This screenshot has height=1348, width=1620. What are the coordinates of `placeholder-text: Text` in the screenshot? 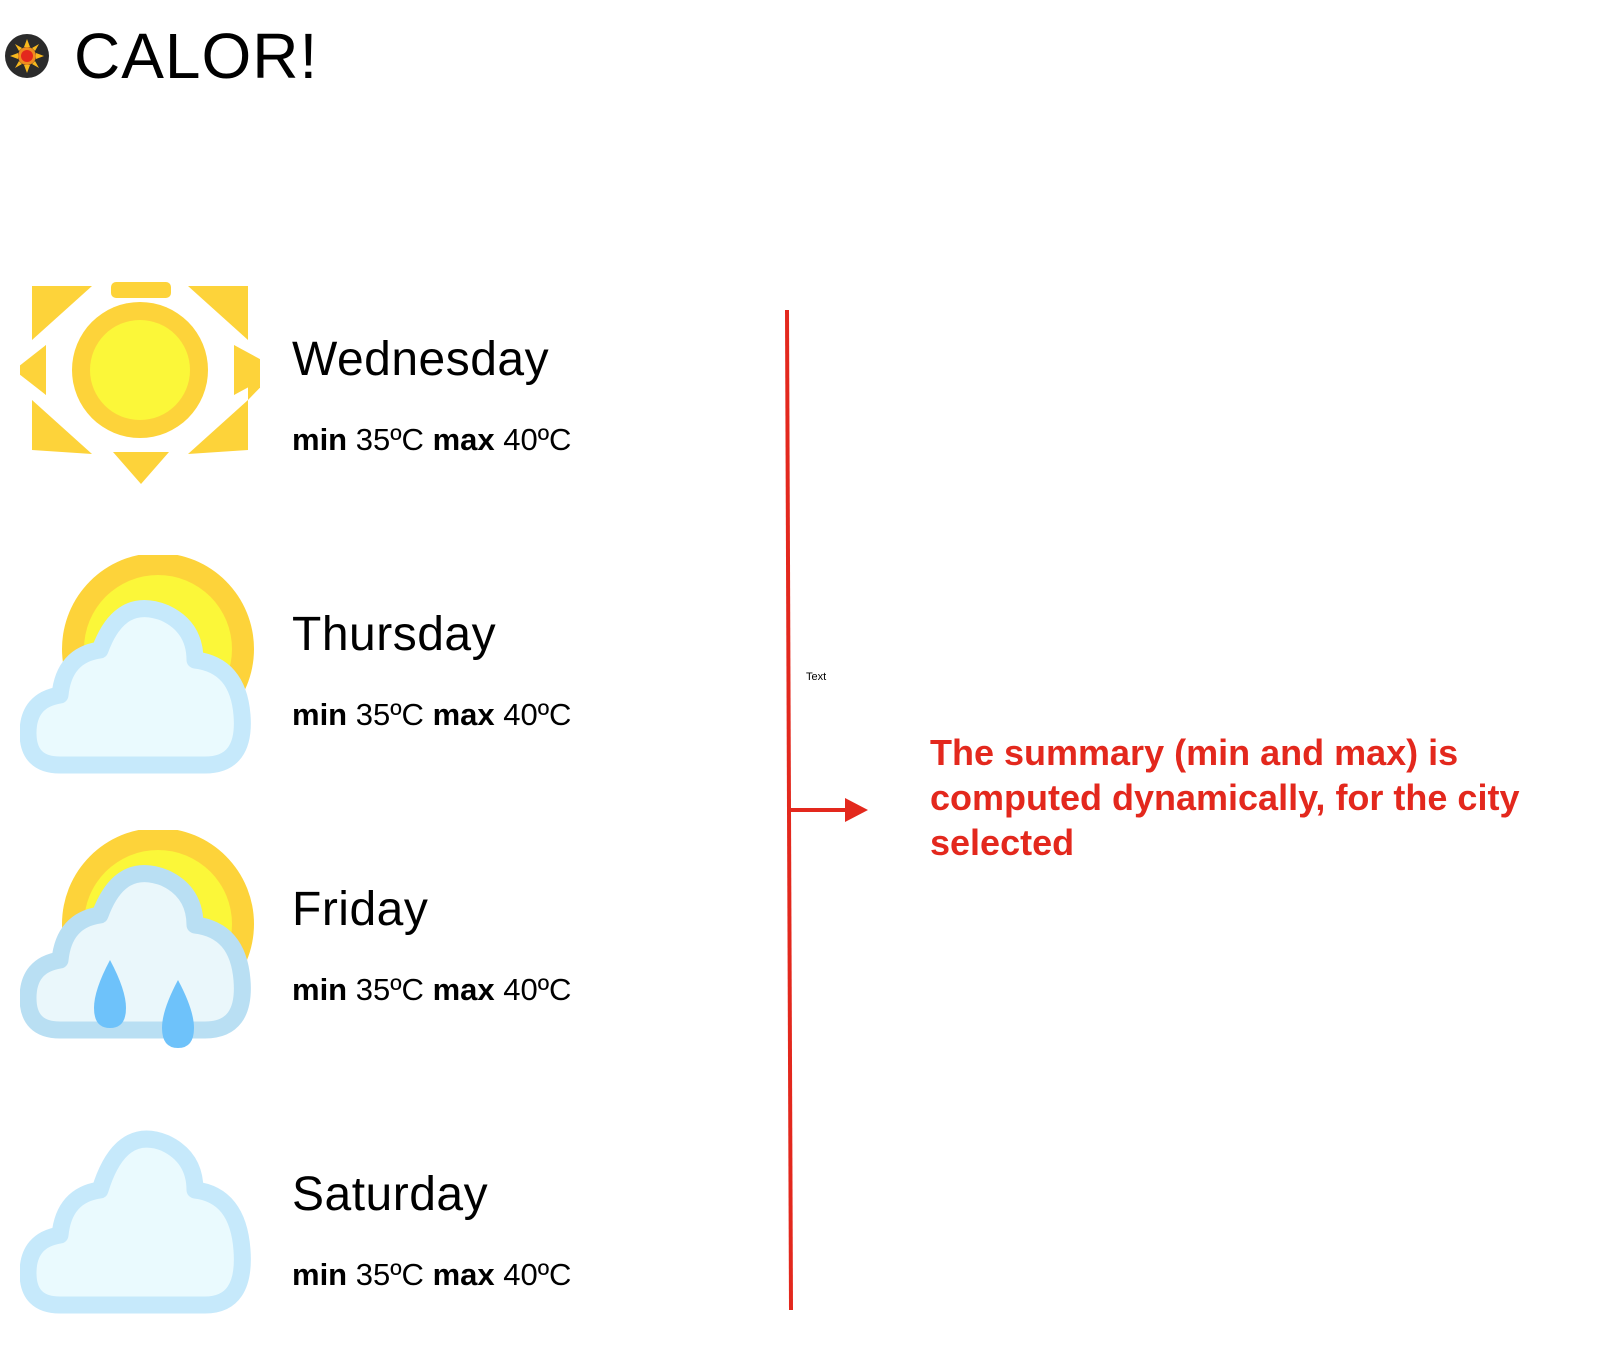 It's located at (816, 677).